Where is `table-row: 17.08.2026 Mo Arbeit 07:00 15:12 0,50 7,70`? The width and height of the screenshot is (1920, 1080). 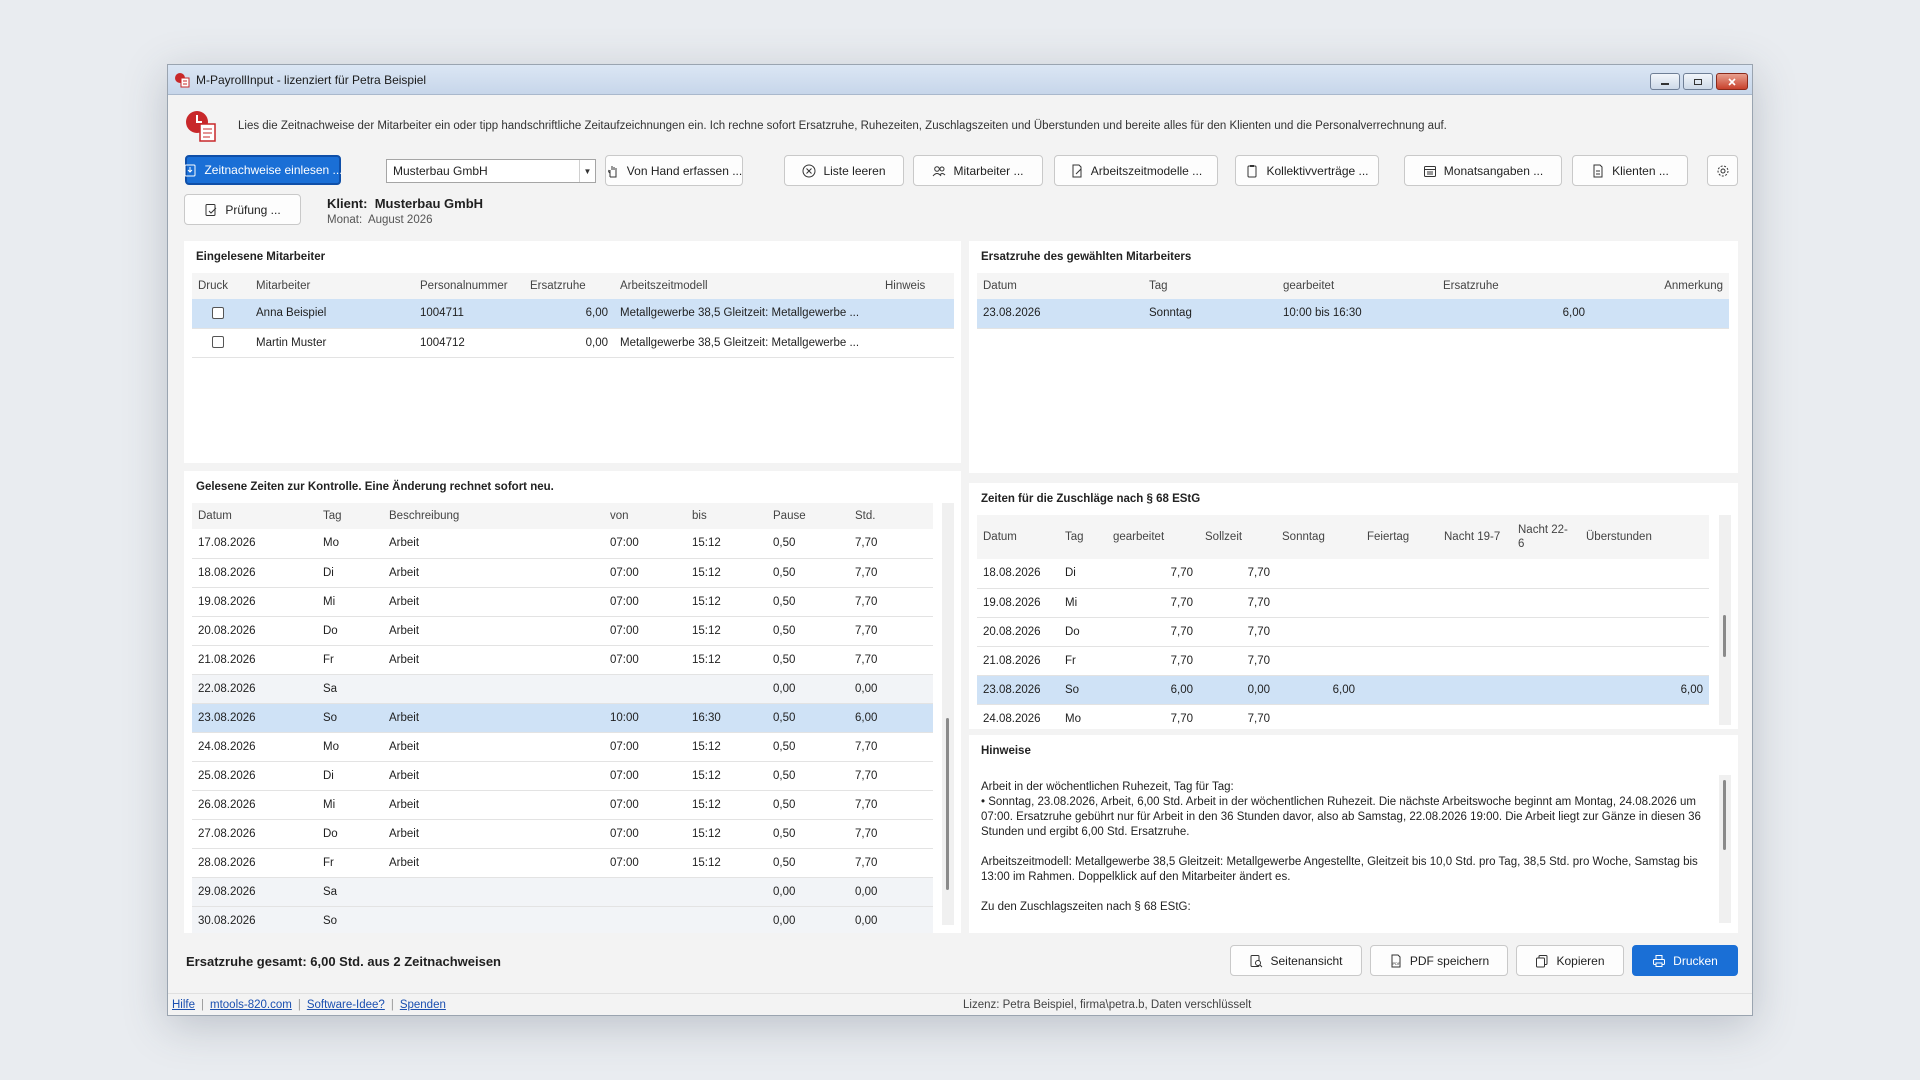
table-row: 17.08.2026 Mo Arbeit 07:00 15:12 0,50 7,70 is located at coordinates (562, 544).